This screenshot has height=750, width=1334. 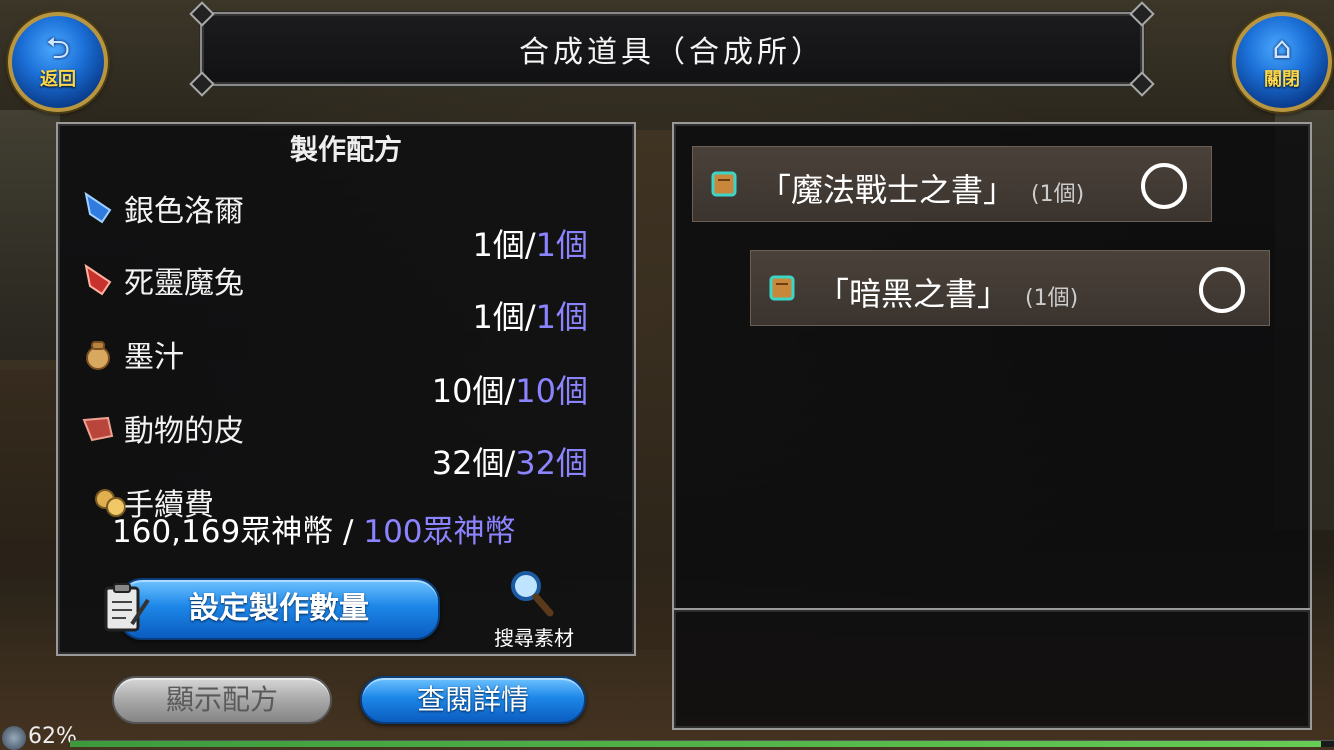 I want to click on search-material-button: 搜尋素材, so click(x=534, y=609).